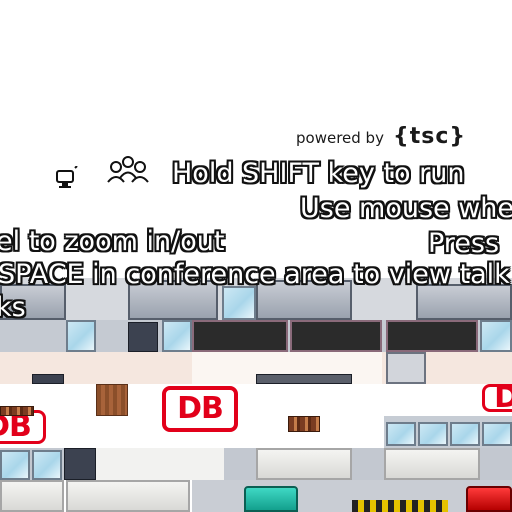  Describe the element at coordinates (13, 307) in the screenshot. I see `hint-press-space-3: ks` at that location.